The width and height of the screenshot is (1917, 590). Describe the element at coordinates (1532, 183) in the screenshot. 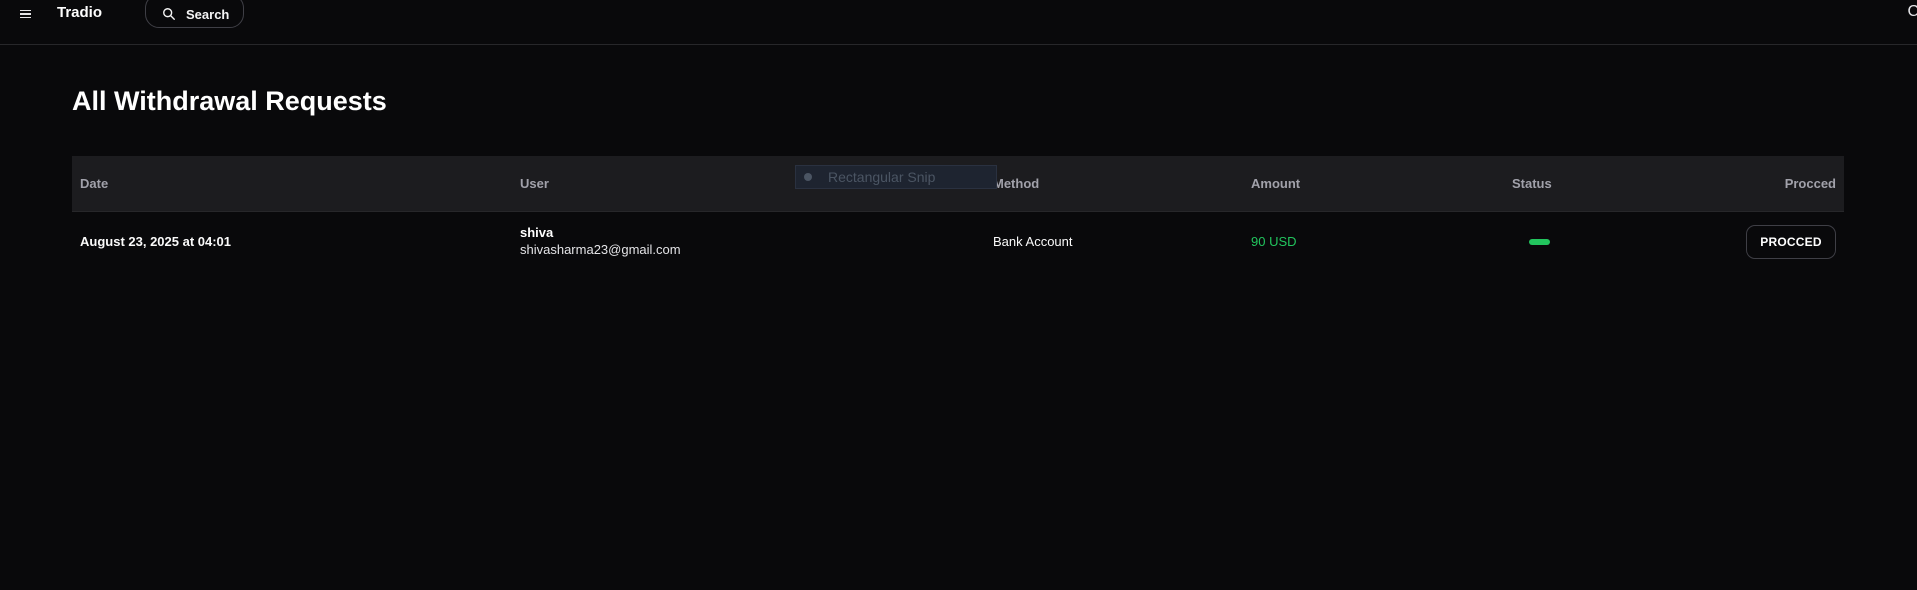

I see `column-header-status: Status` at that location.